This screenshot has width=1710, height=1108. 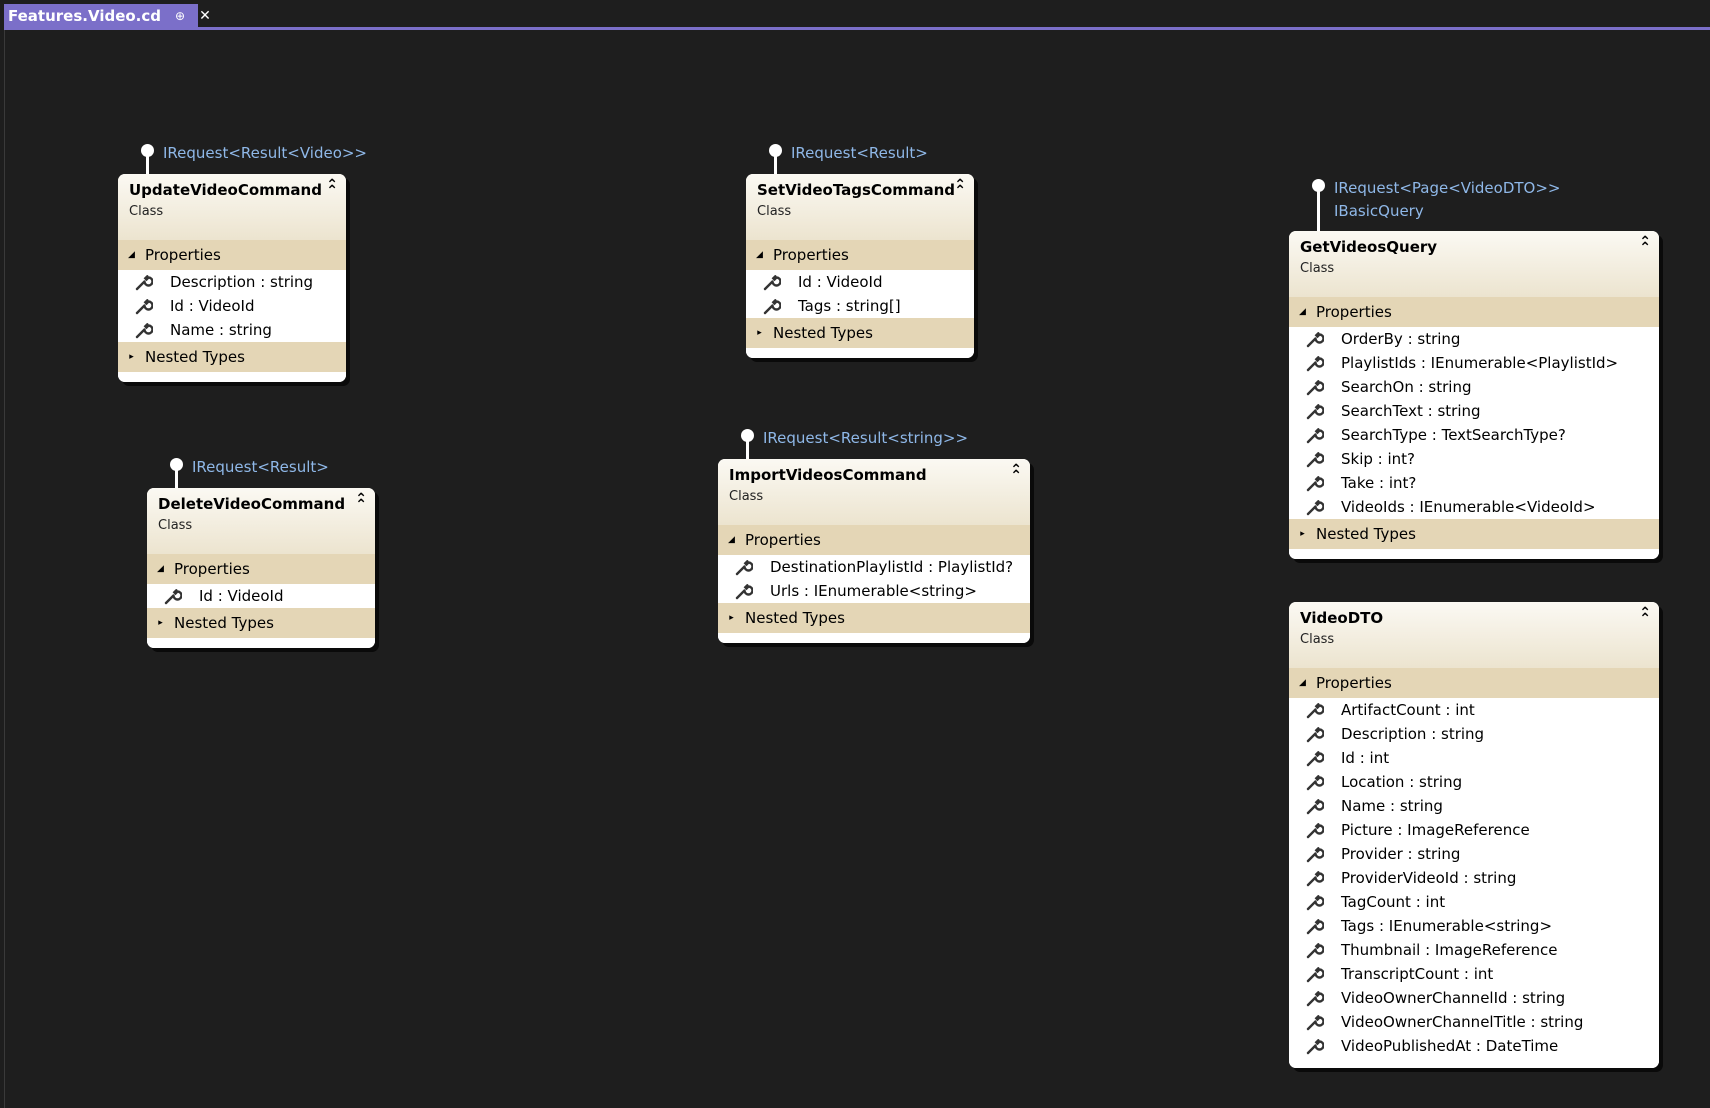 I want to click on property-row: Tags : string[], so click(x=860, y=306).